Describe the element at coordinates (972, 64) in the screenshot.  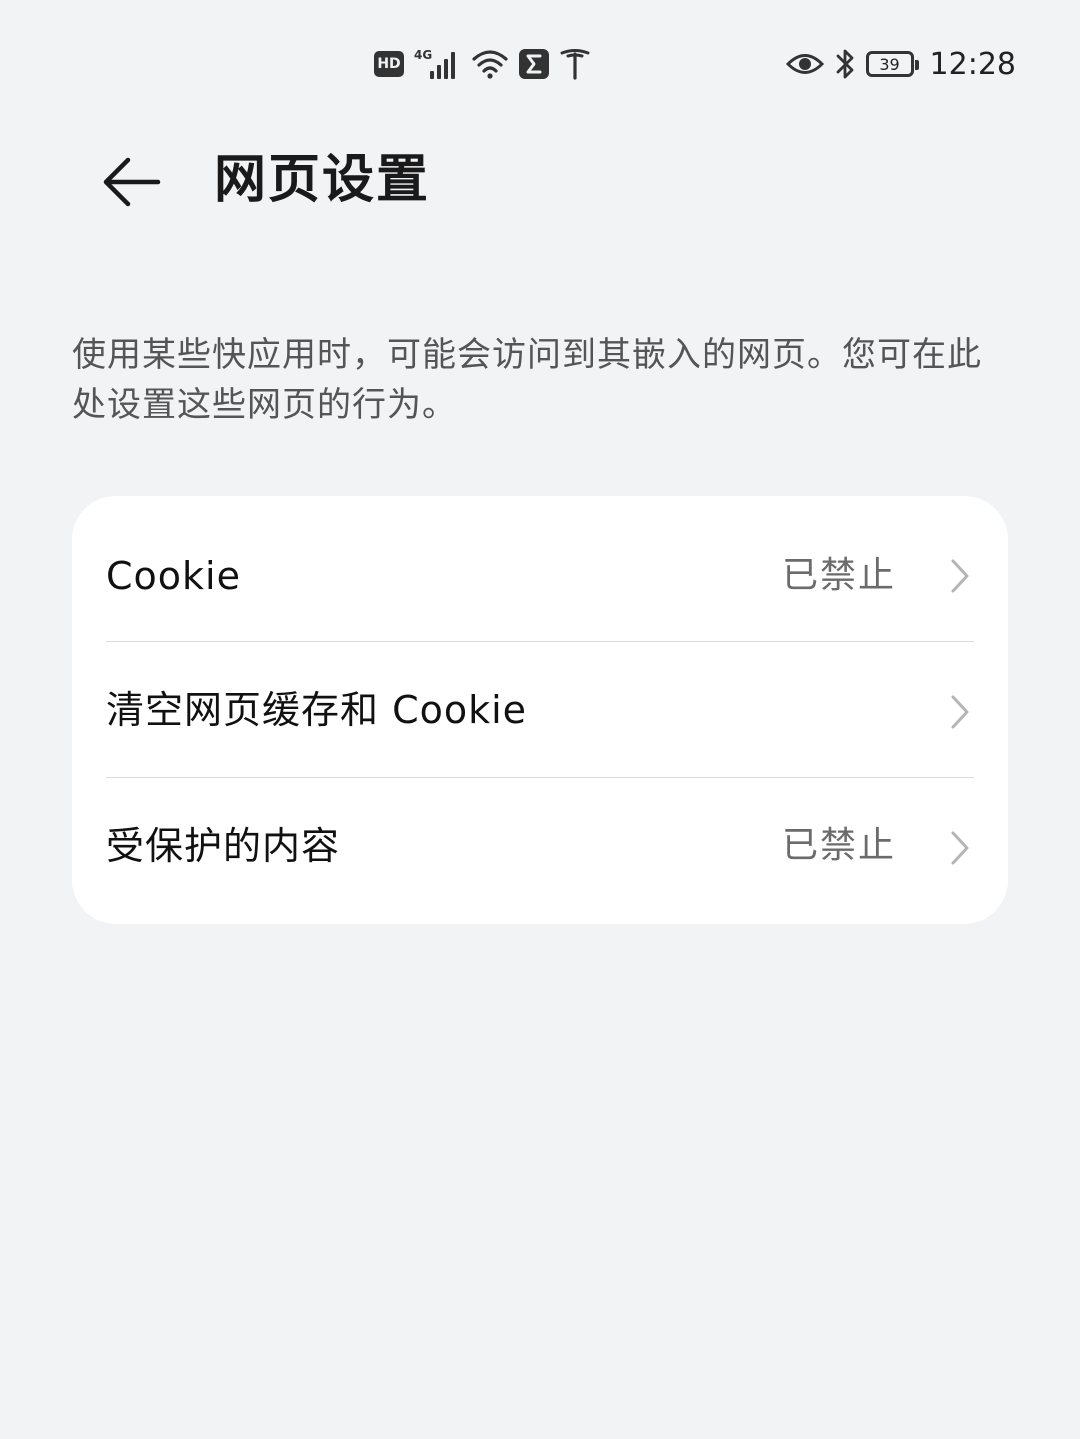
I see `status-time: 12:28` at that location.